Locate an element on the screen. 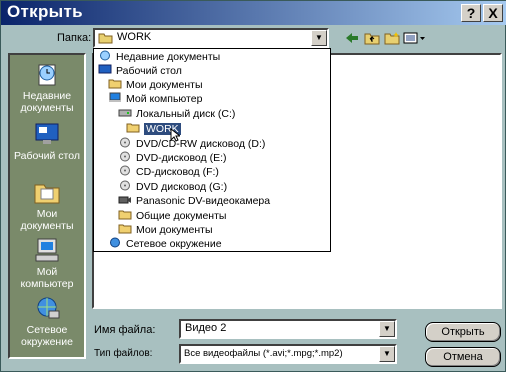 This screenshot has height=372, width=506. new-folder-icon is located at coordinates (392, 39).